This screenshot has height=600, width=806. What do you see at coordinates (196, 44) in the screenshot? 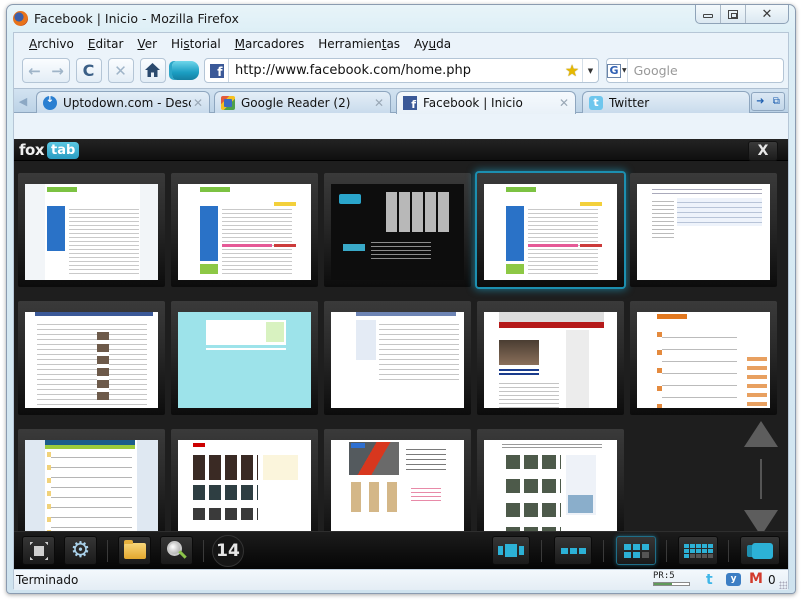
I see `menu-historial: Historial` at bounding box center [196, 44].